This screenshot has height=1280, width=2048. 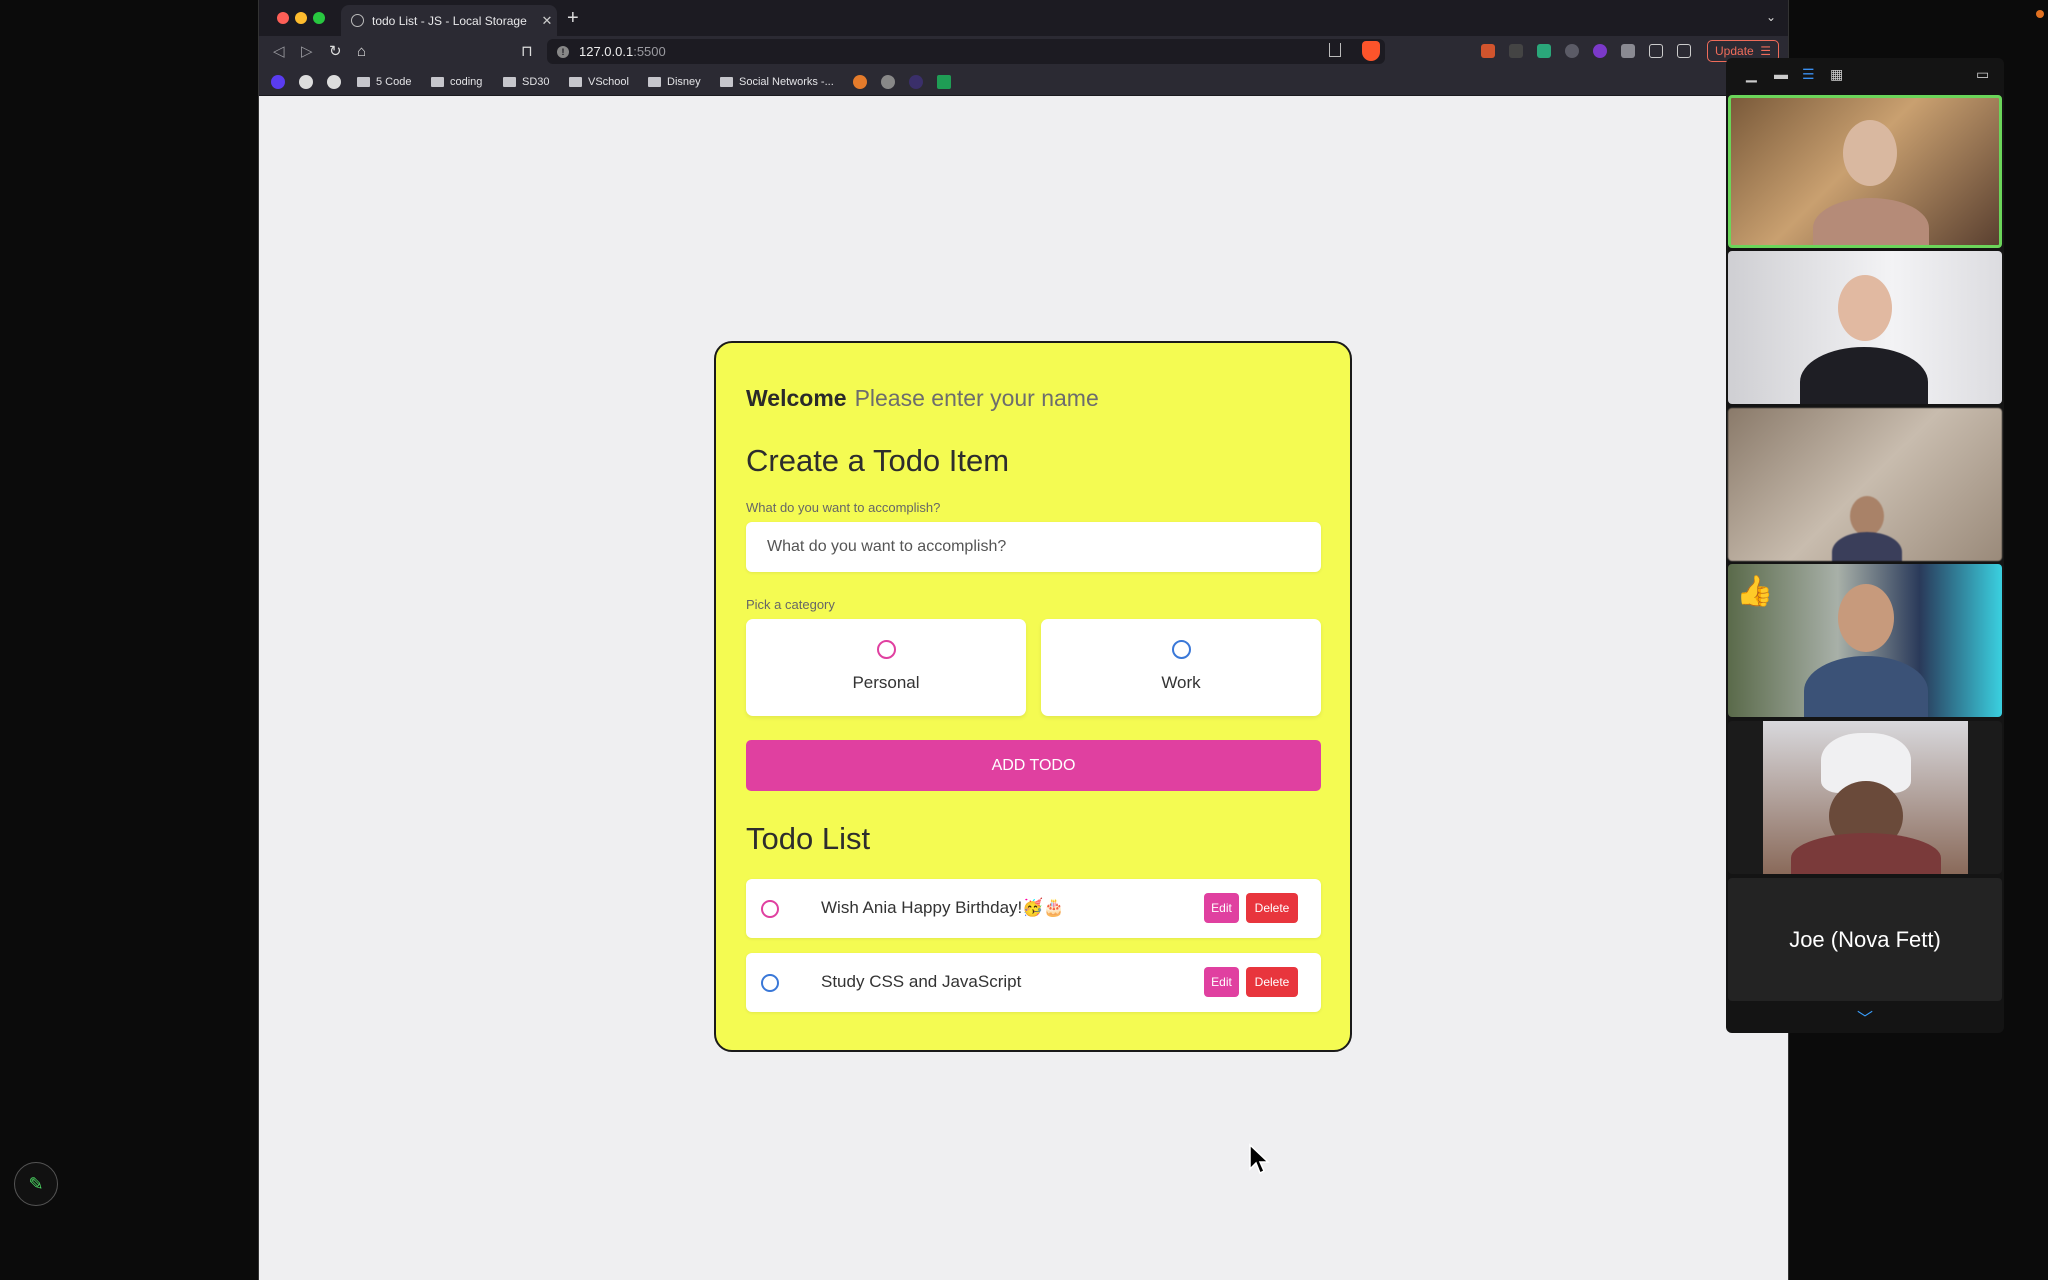 I want to click on radio-work, so click(x=1181, y=649).